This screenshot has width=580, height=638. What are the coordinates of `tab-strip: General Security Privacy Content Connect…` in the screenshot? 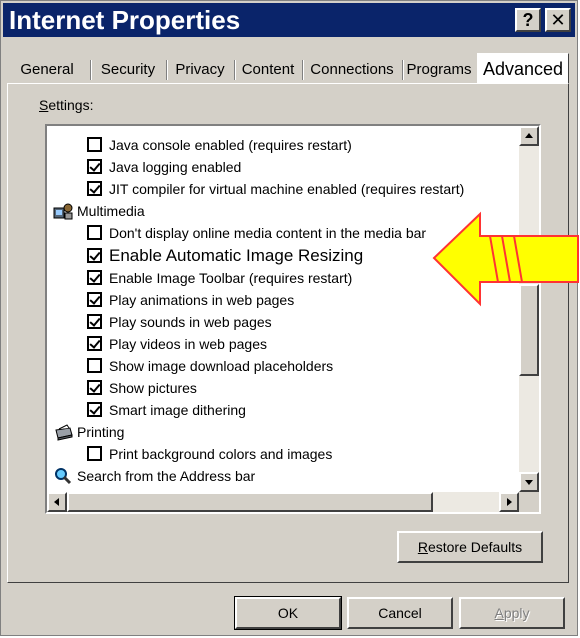 It's located at (288, 68).